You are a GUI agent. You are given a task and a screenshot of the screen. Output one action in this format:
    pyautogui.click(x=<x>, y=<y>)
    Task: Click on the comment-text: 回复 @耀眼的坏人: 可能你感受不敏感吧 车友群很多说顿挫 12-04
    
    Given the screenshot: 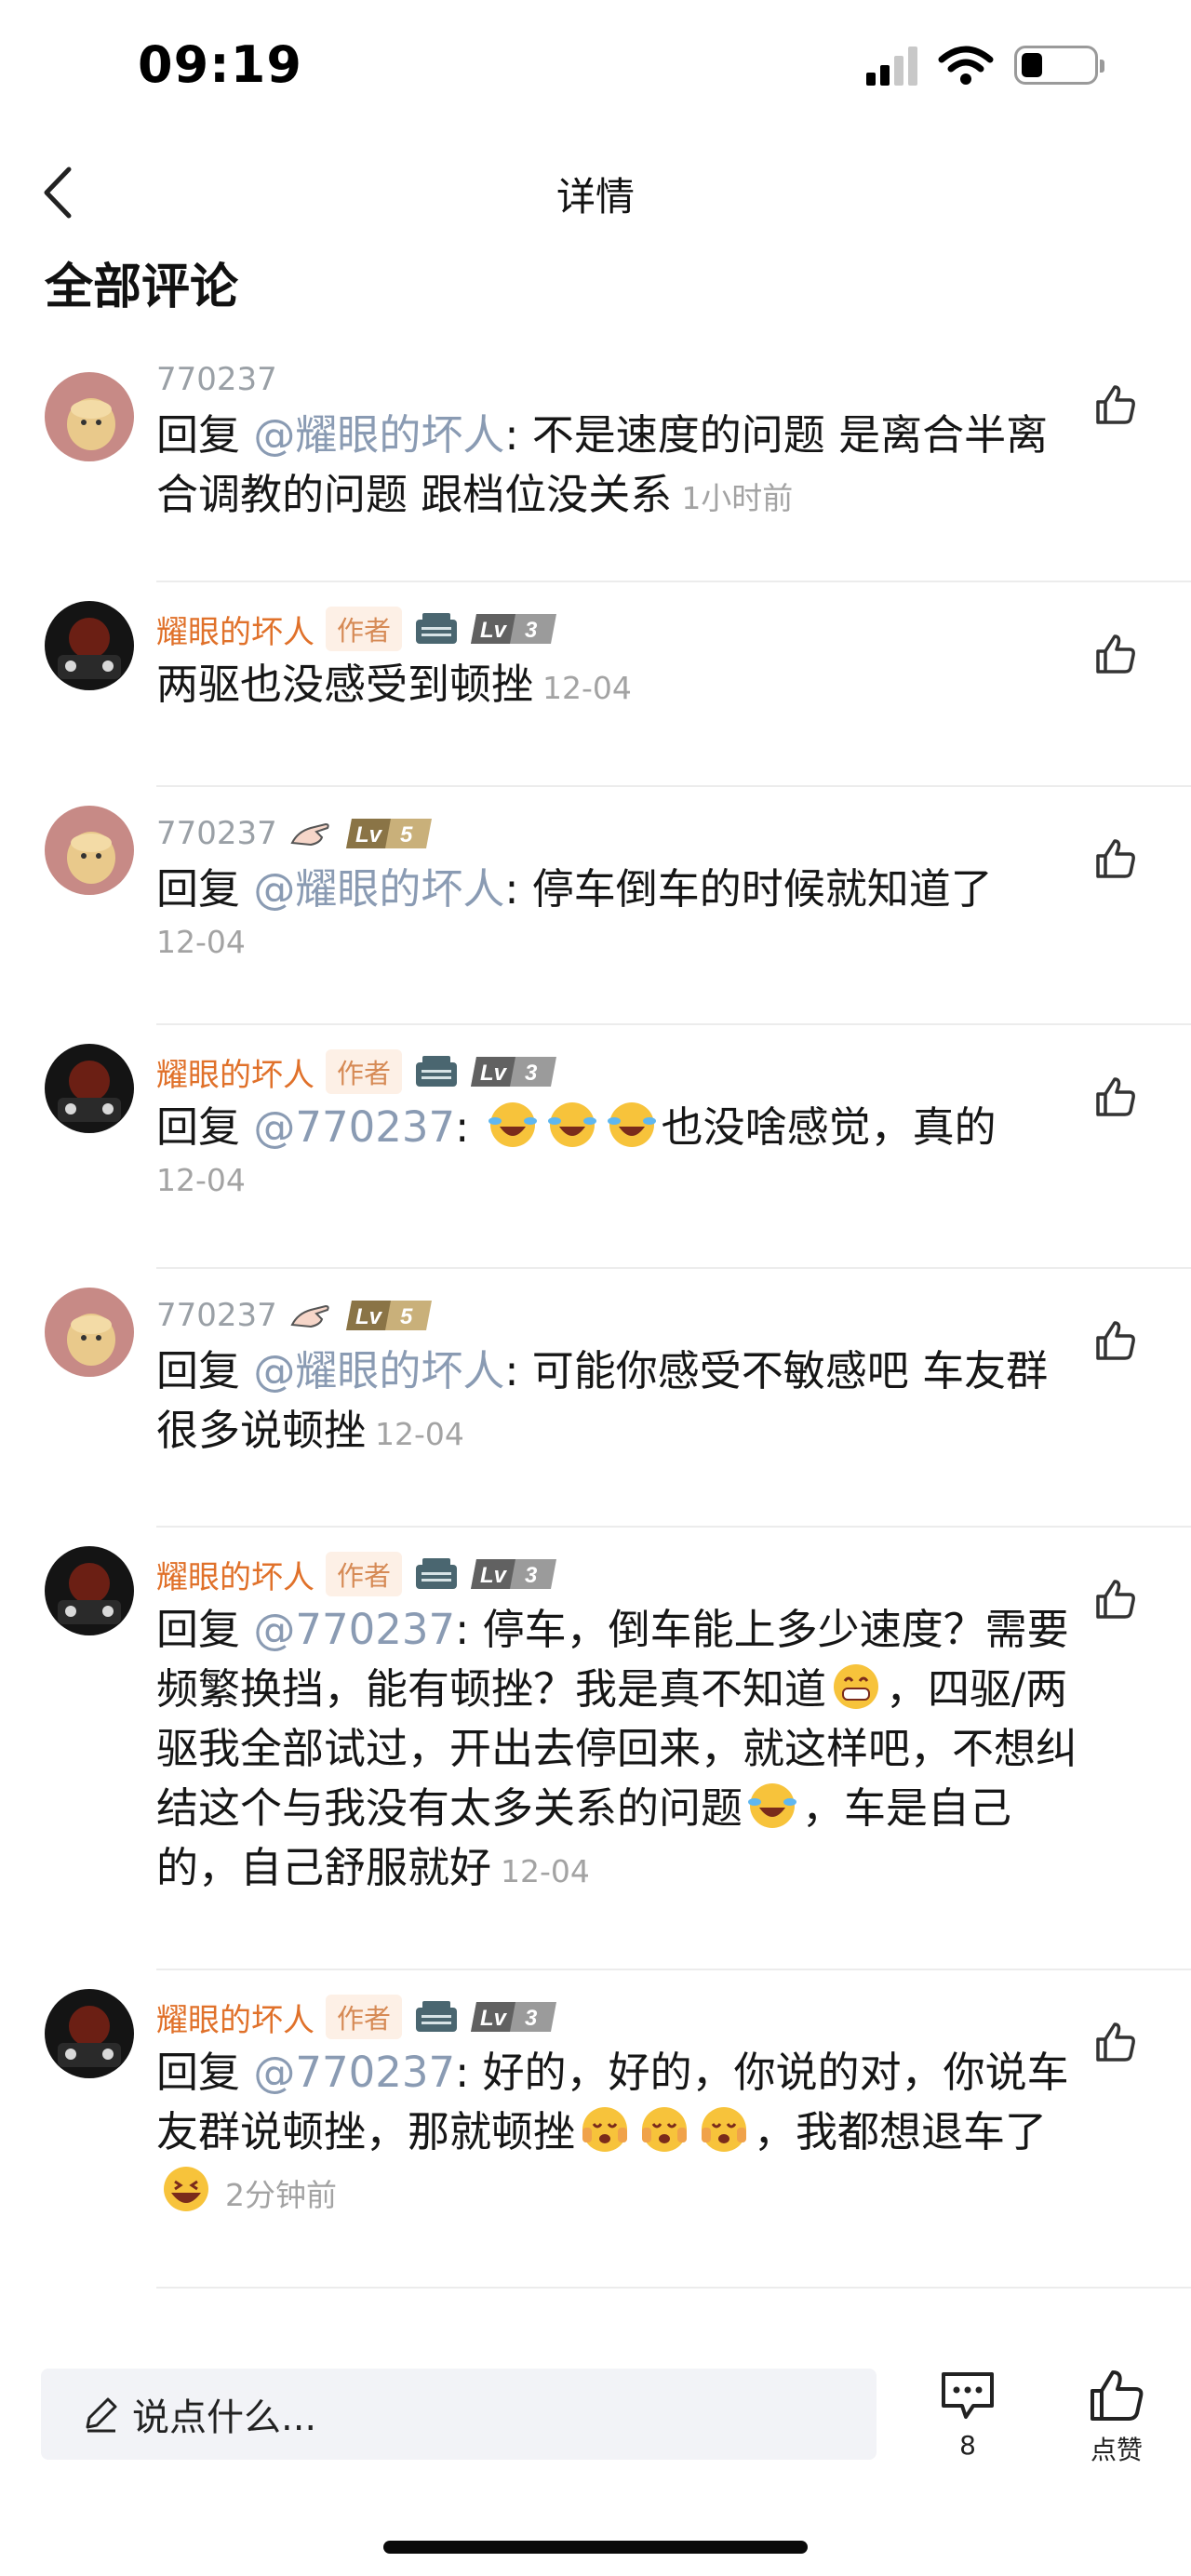 What is the action you would take?
    pyautogui.click(x=617, y=1402)
    